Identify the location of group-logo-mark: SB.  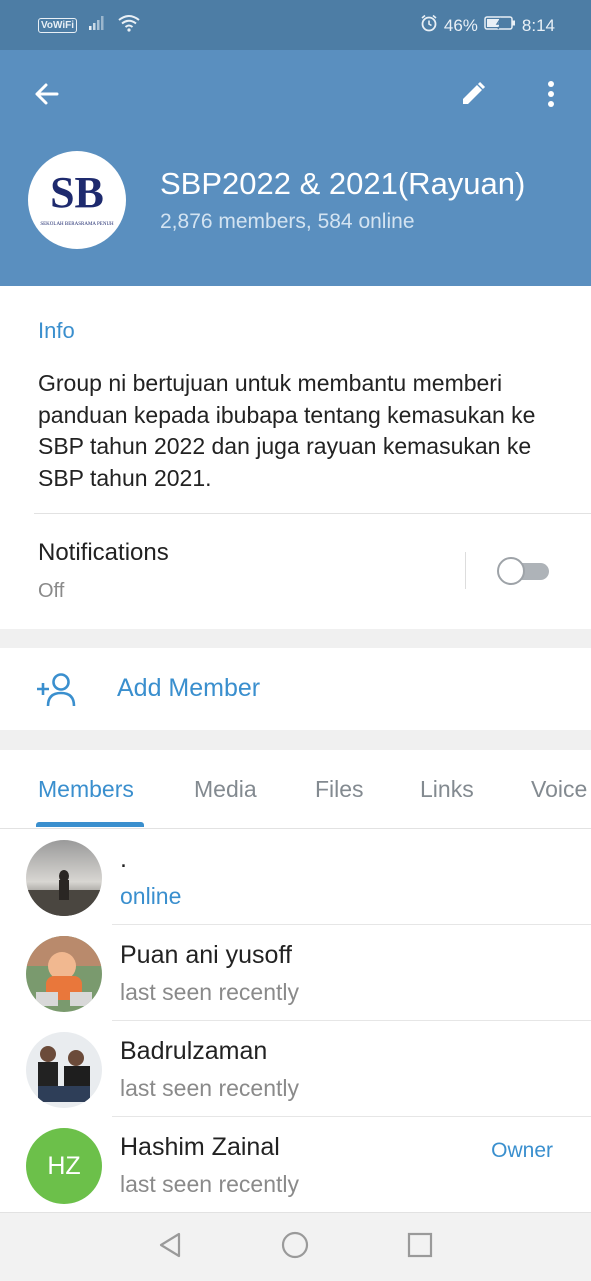
(77, 192).